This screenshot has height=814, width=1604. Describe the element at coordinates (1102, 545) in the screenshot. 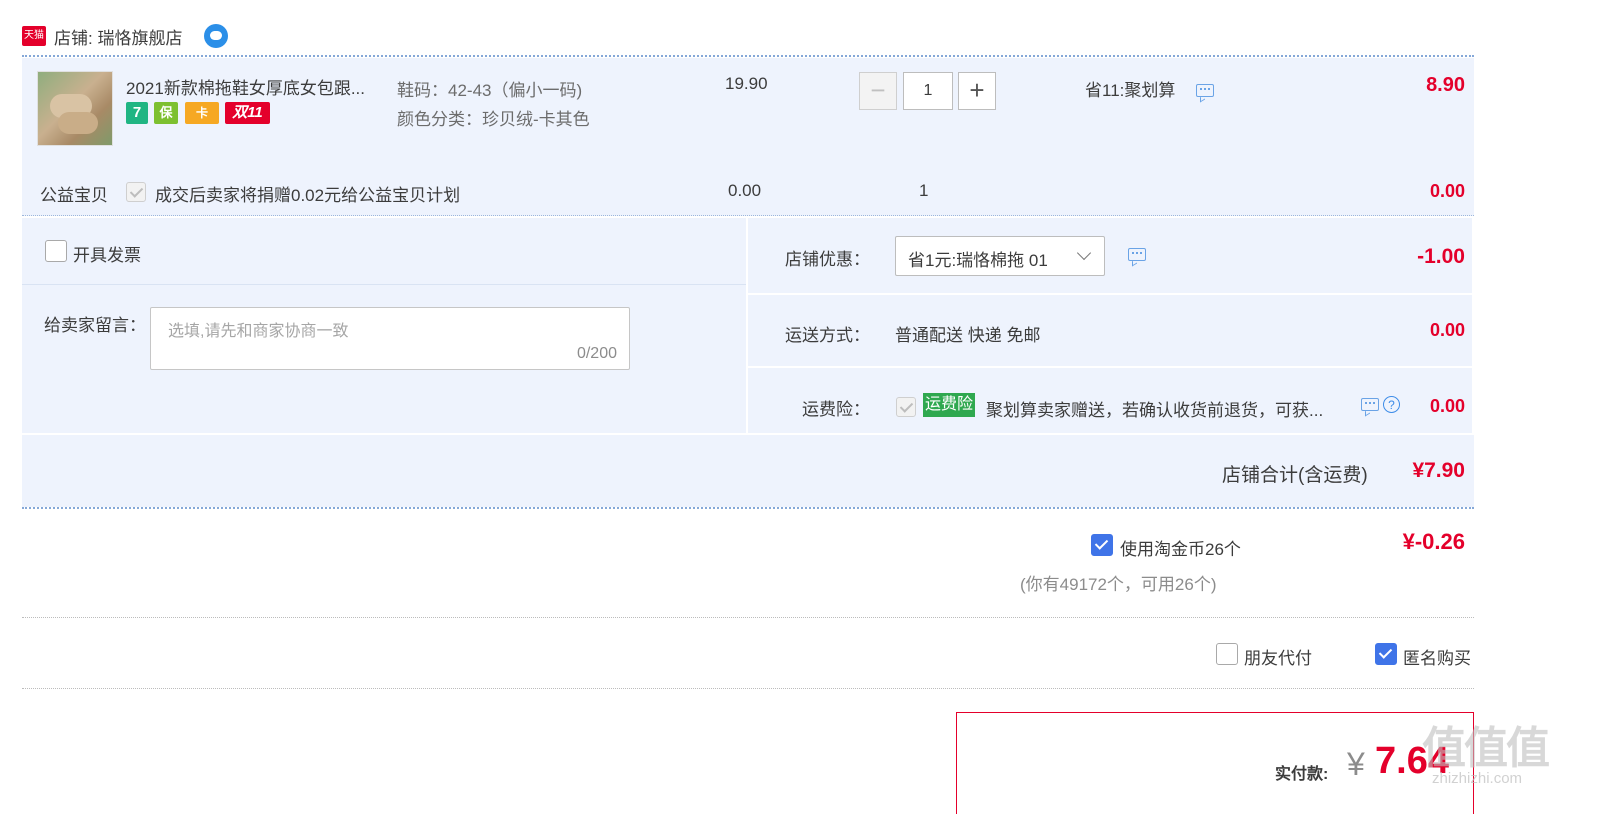

I see `coins-checkbox` at that location.